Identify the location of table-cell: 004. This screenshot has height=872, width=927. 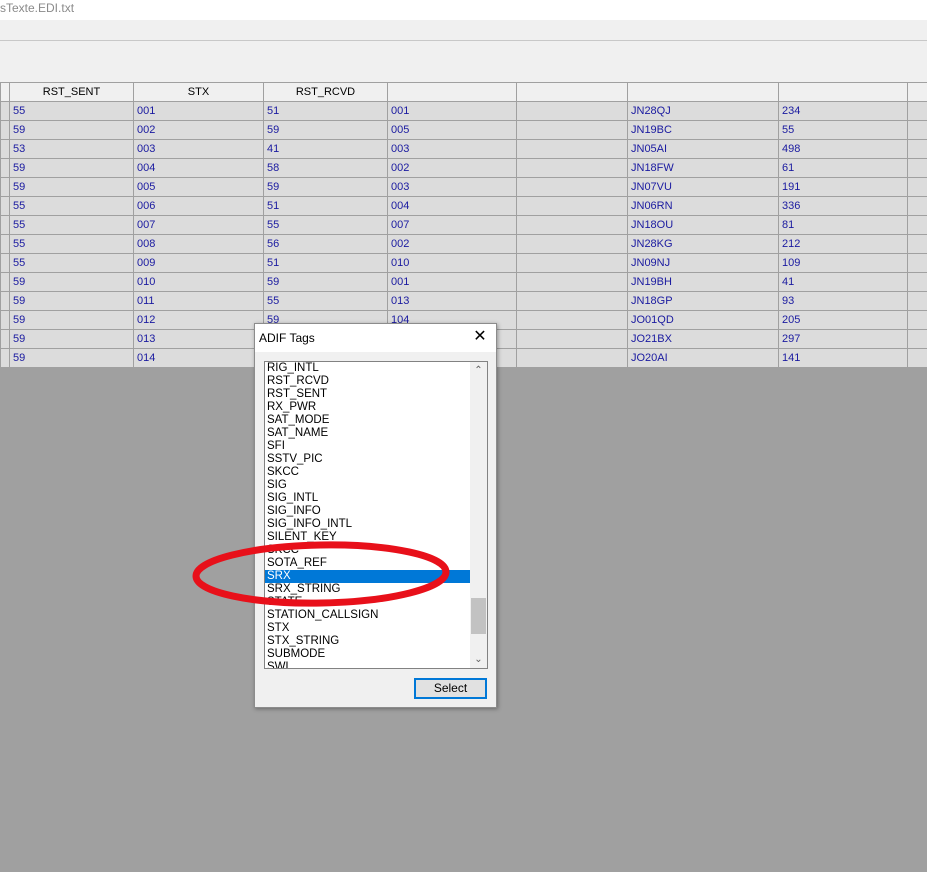
(198, 168).